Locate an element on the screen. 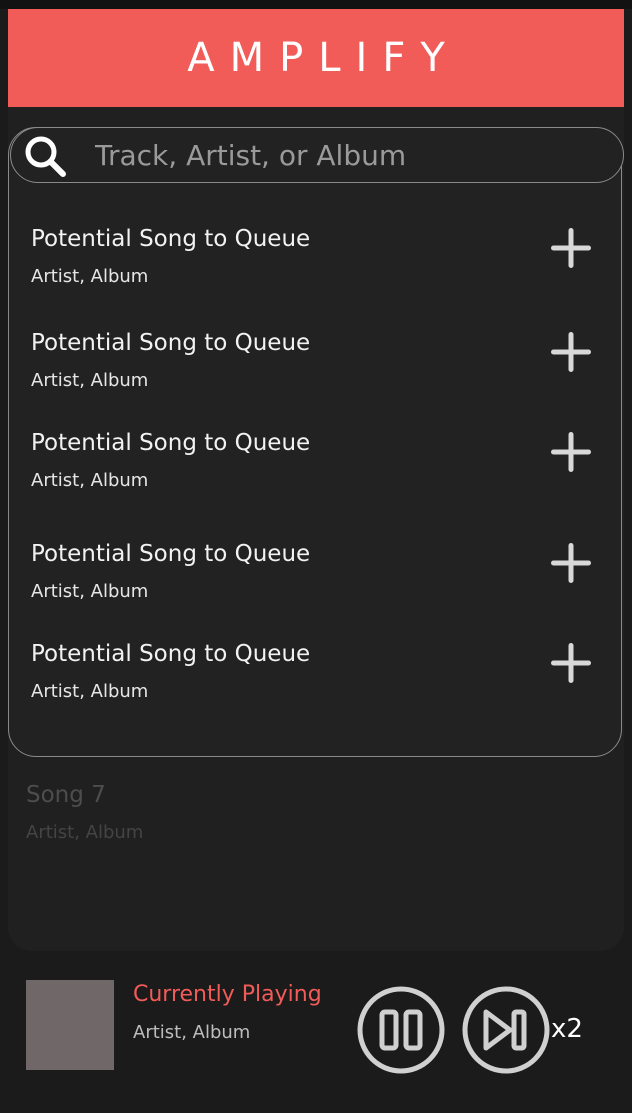 This screenshot has height=1113, width=632. queue-item: Song 7 Artist, Album is located at coordinates (84, 812).